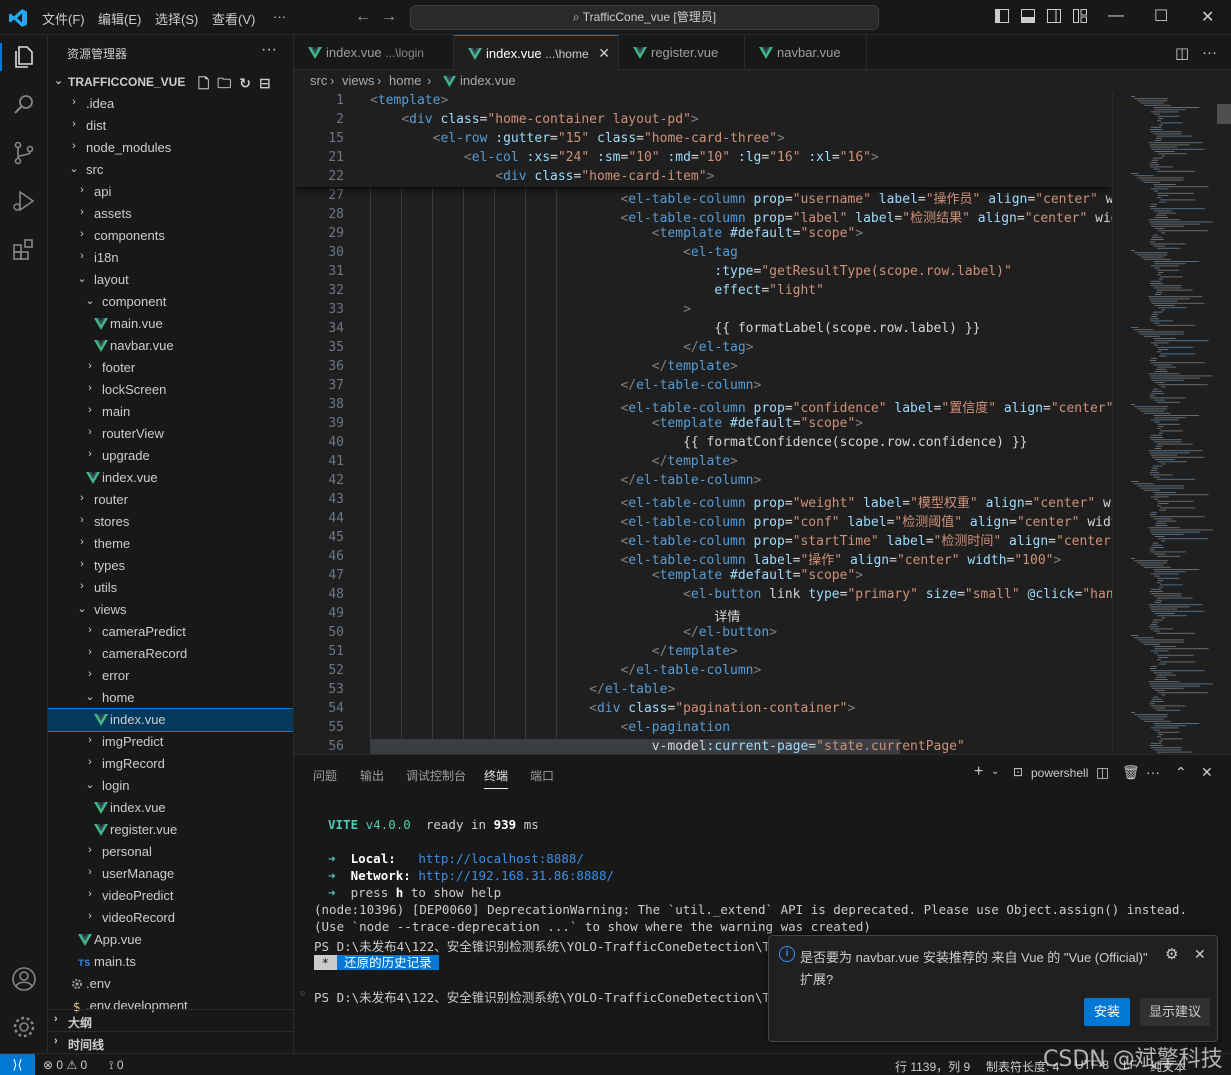  Describe the element at coordinates (170, 214) in the screenshot. I see `tree-item: › assets` at that location.